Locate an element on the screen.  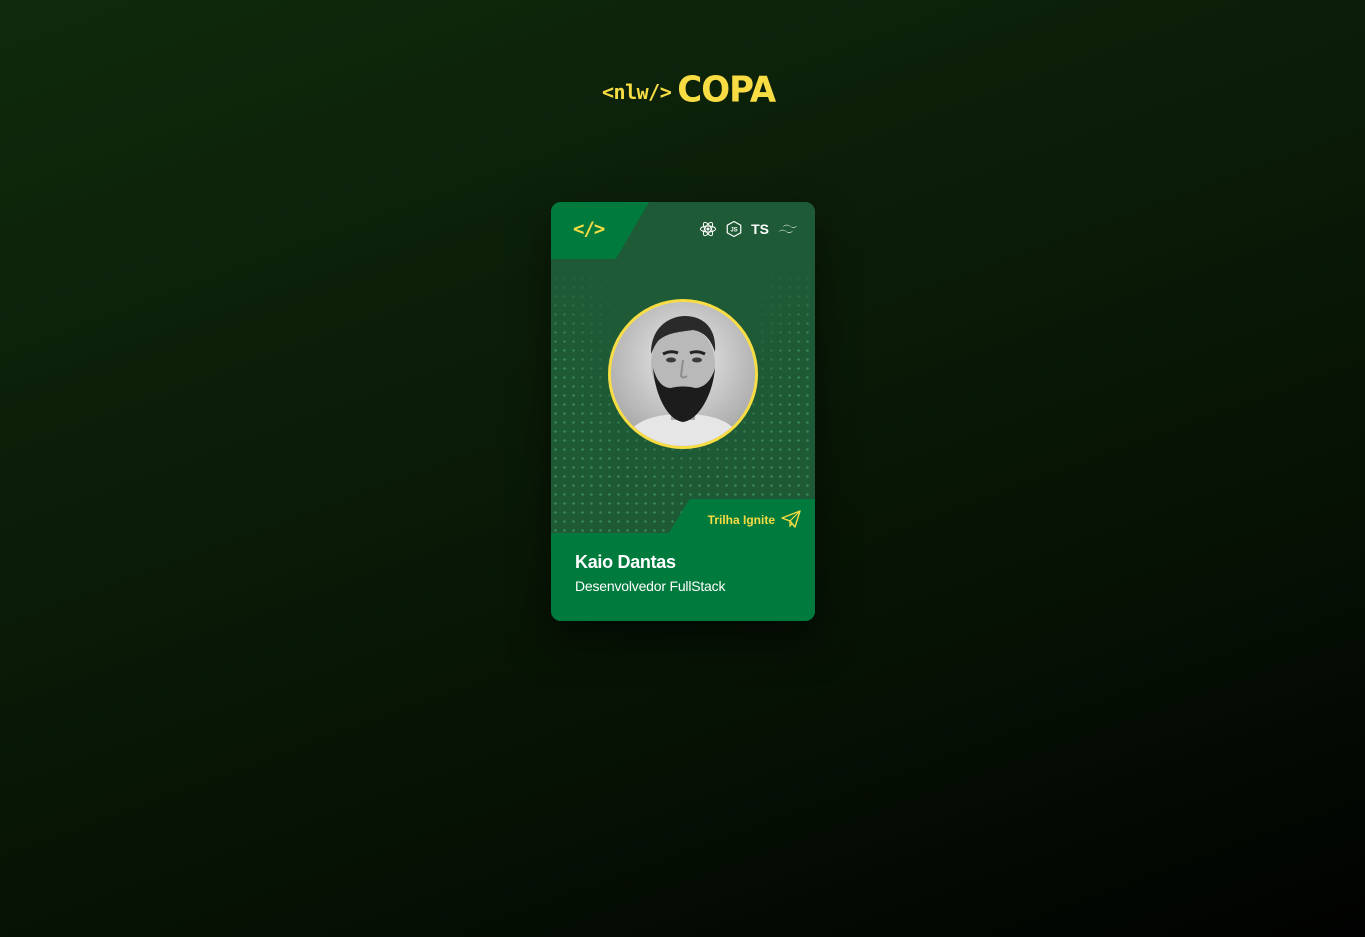
trail-label: Trilha Ignite is located at coordinates (741, 520).